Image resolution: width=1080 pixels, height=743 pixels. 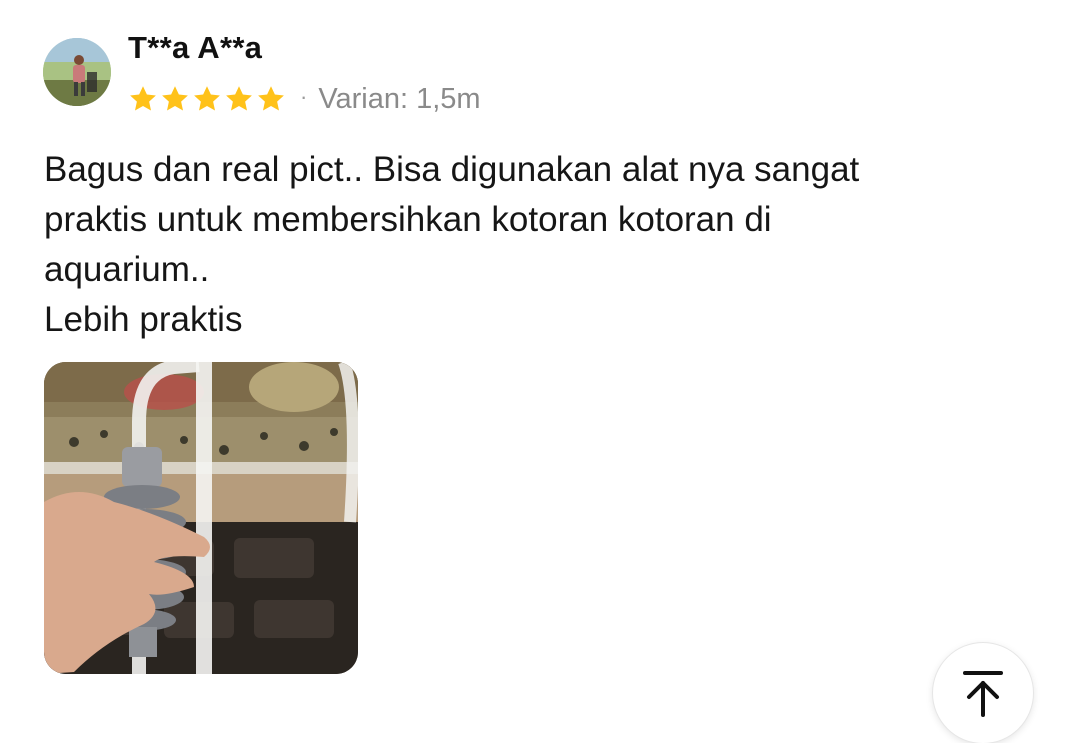 I want to click on reviewer-name: T**a A**a, so click(x=195, y=47).